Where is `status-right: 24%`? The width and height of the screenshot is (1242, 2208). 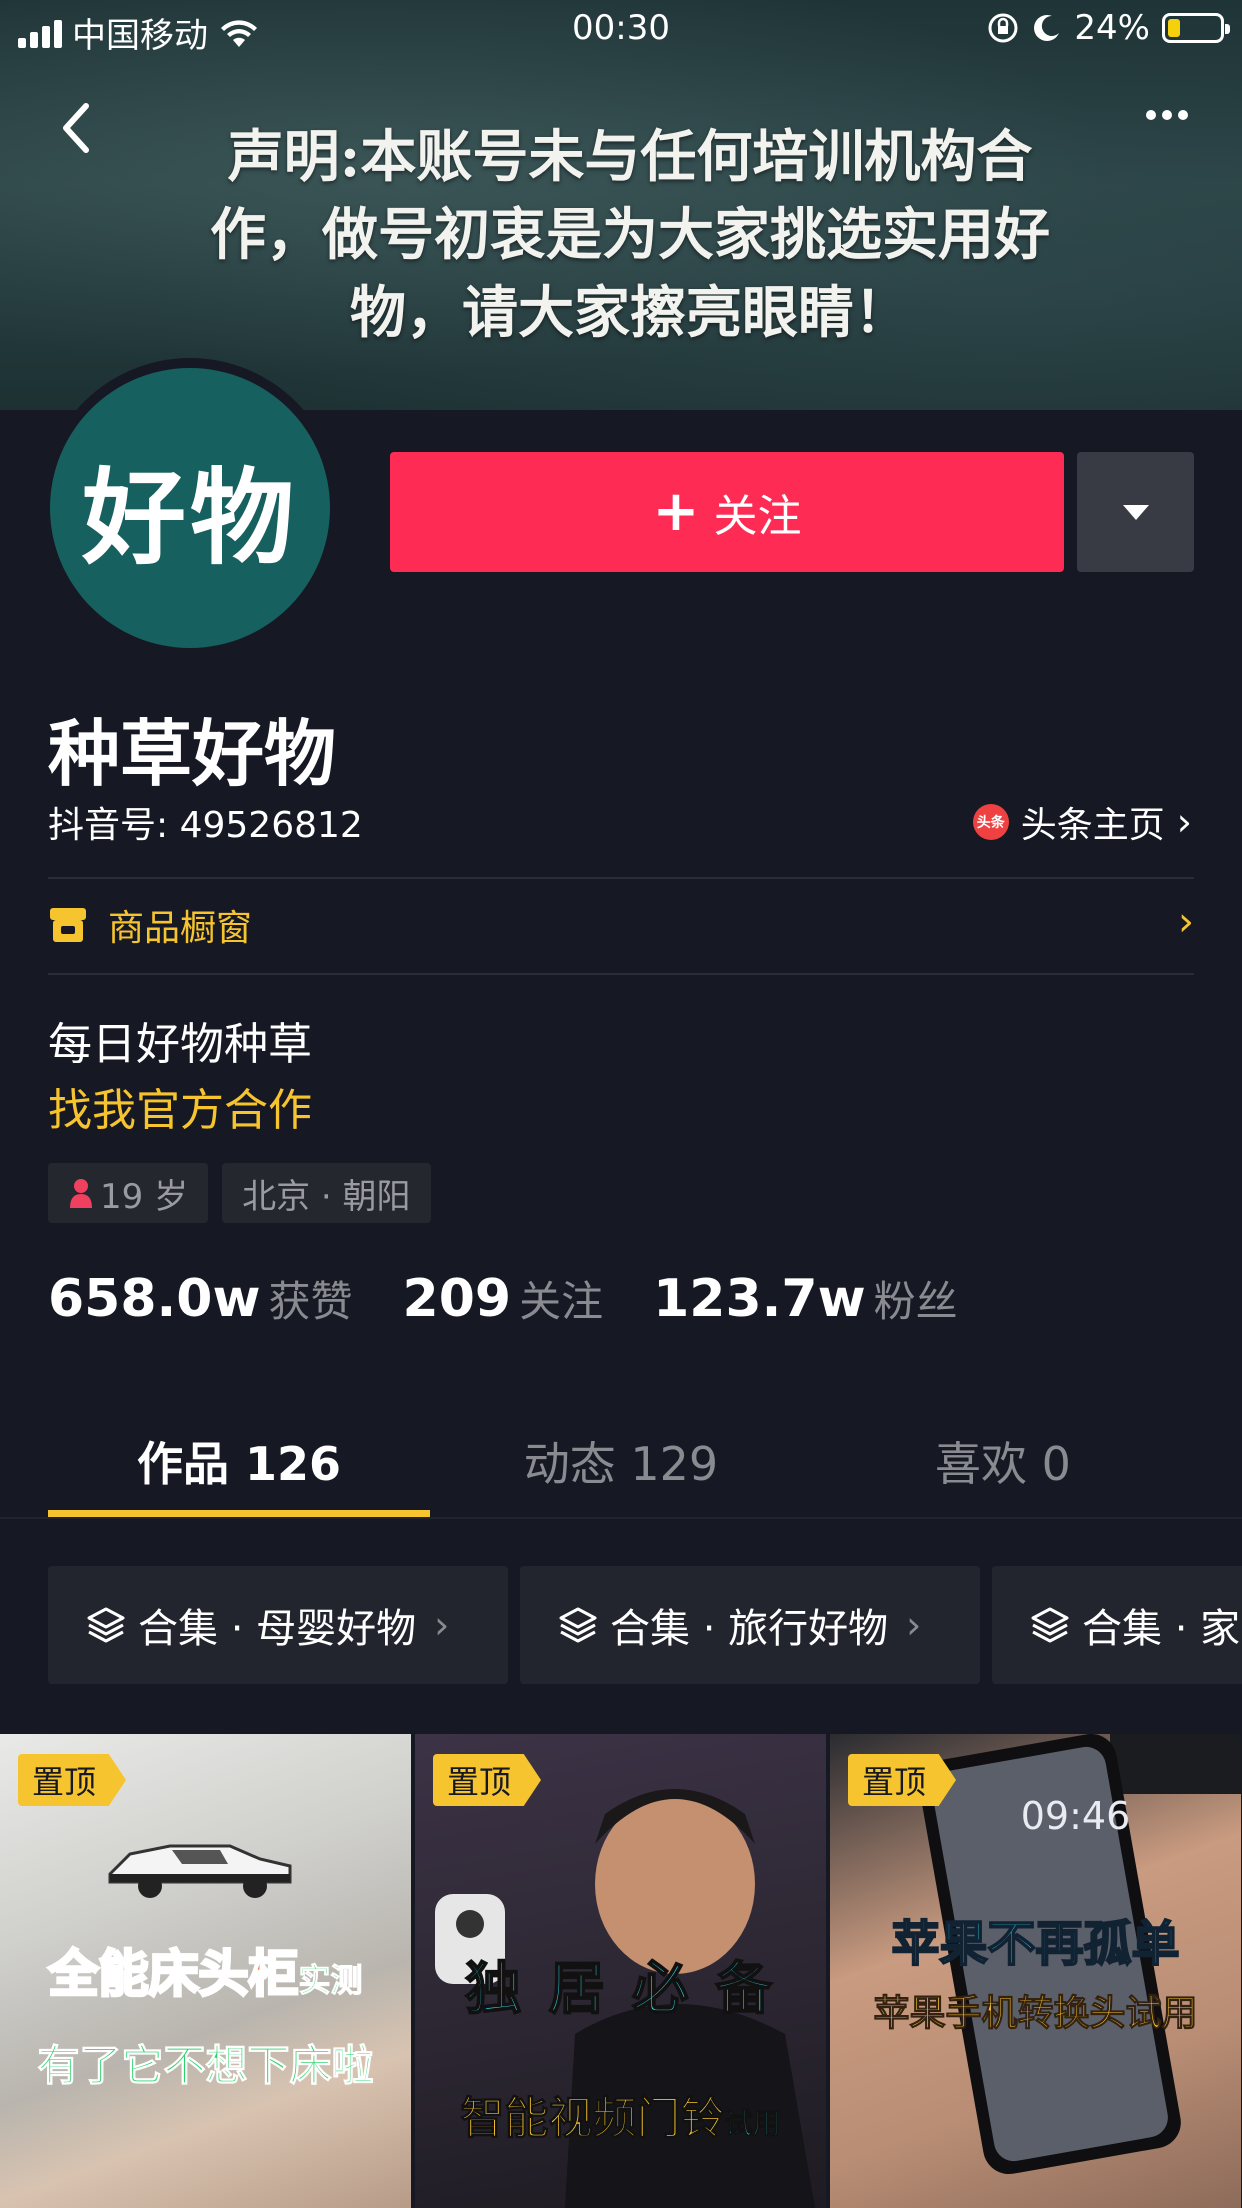
status-right: 24% is located at coordinates (1108, 28).